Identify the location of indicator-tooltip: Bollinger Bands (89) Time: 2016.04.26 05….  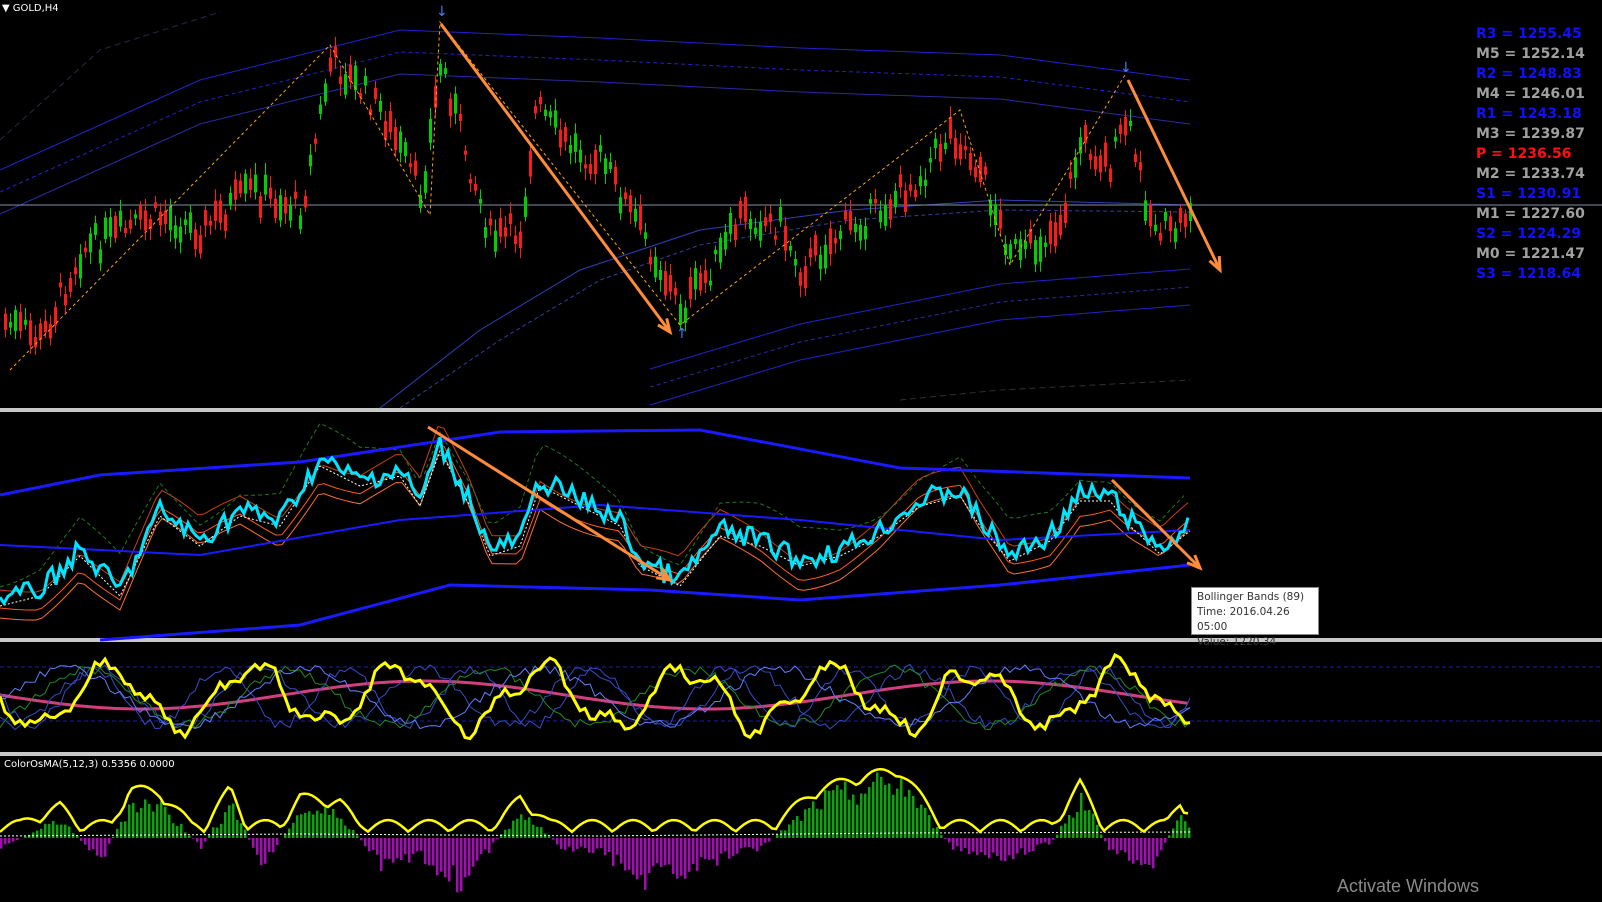
(1255, 617).